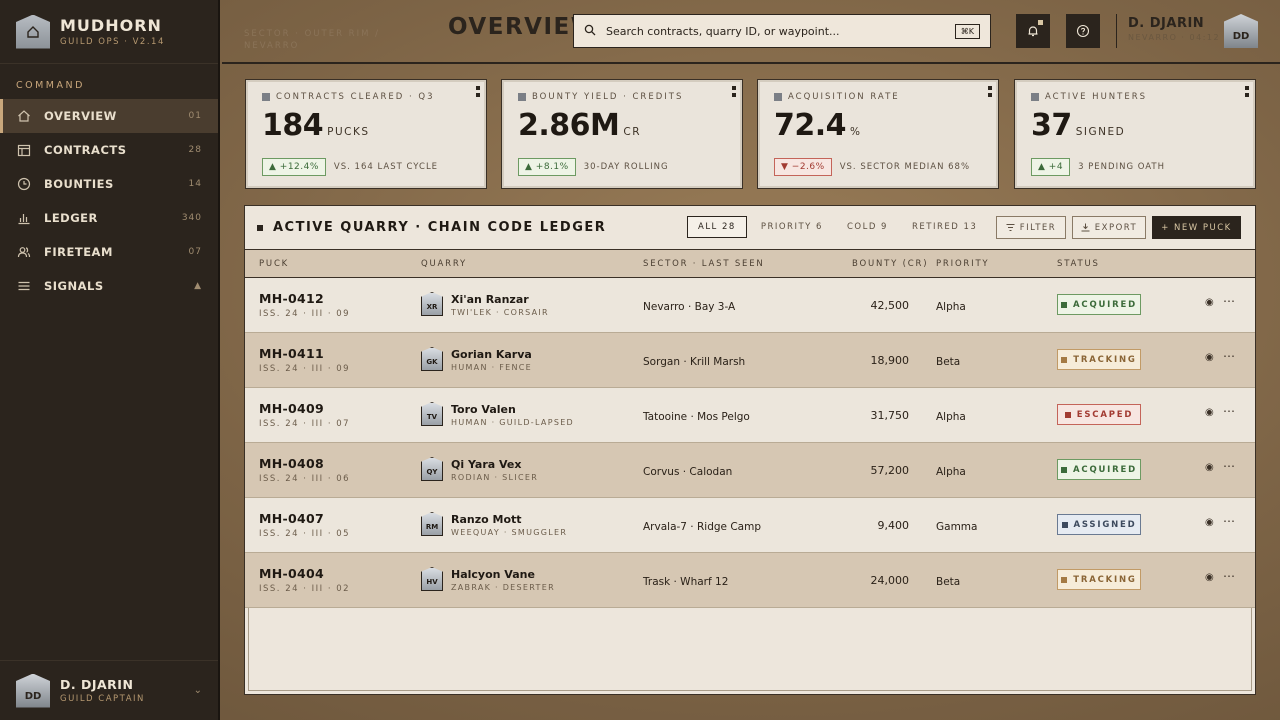 The height and width of the screenshot is (720, 1280). I want to click on col-sector: SECTOR · LAST SEEN, so click(704, 264).